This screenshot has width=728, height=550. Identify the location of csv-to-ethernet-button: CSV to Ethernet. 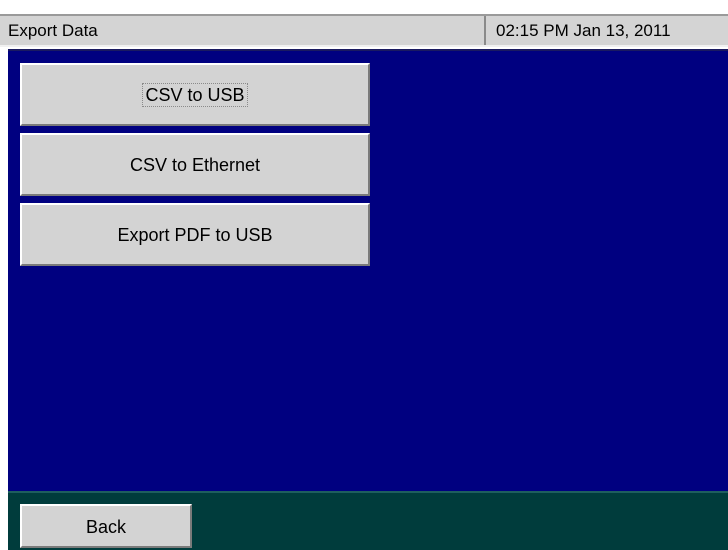
(195, 164).